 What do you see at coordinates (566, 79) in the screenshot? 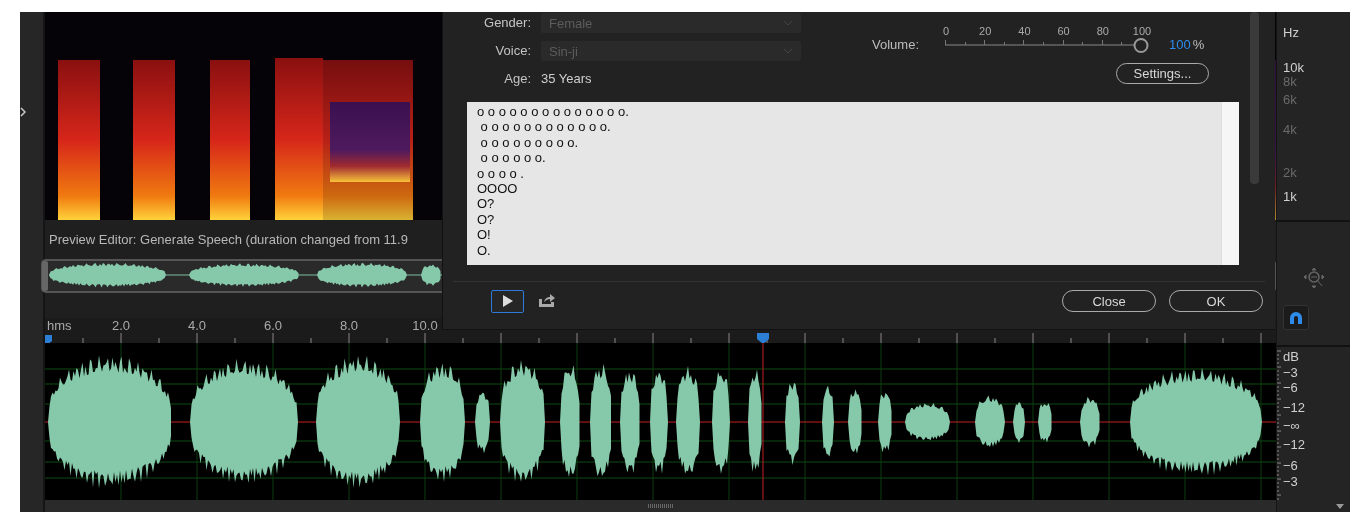
I see `field-value: 35 Years` at bounding box center [566, 79].